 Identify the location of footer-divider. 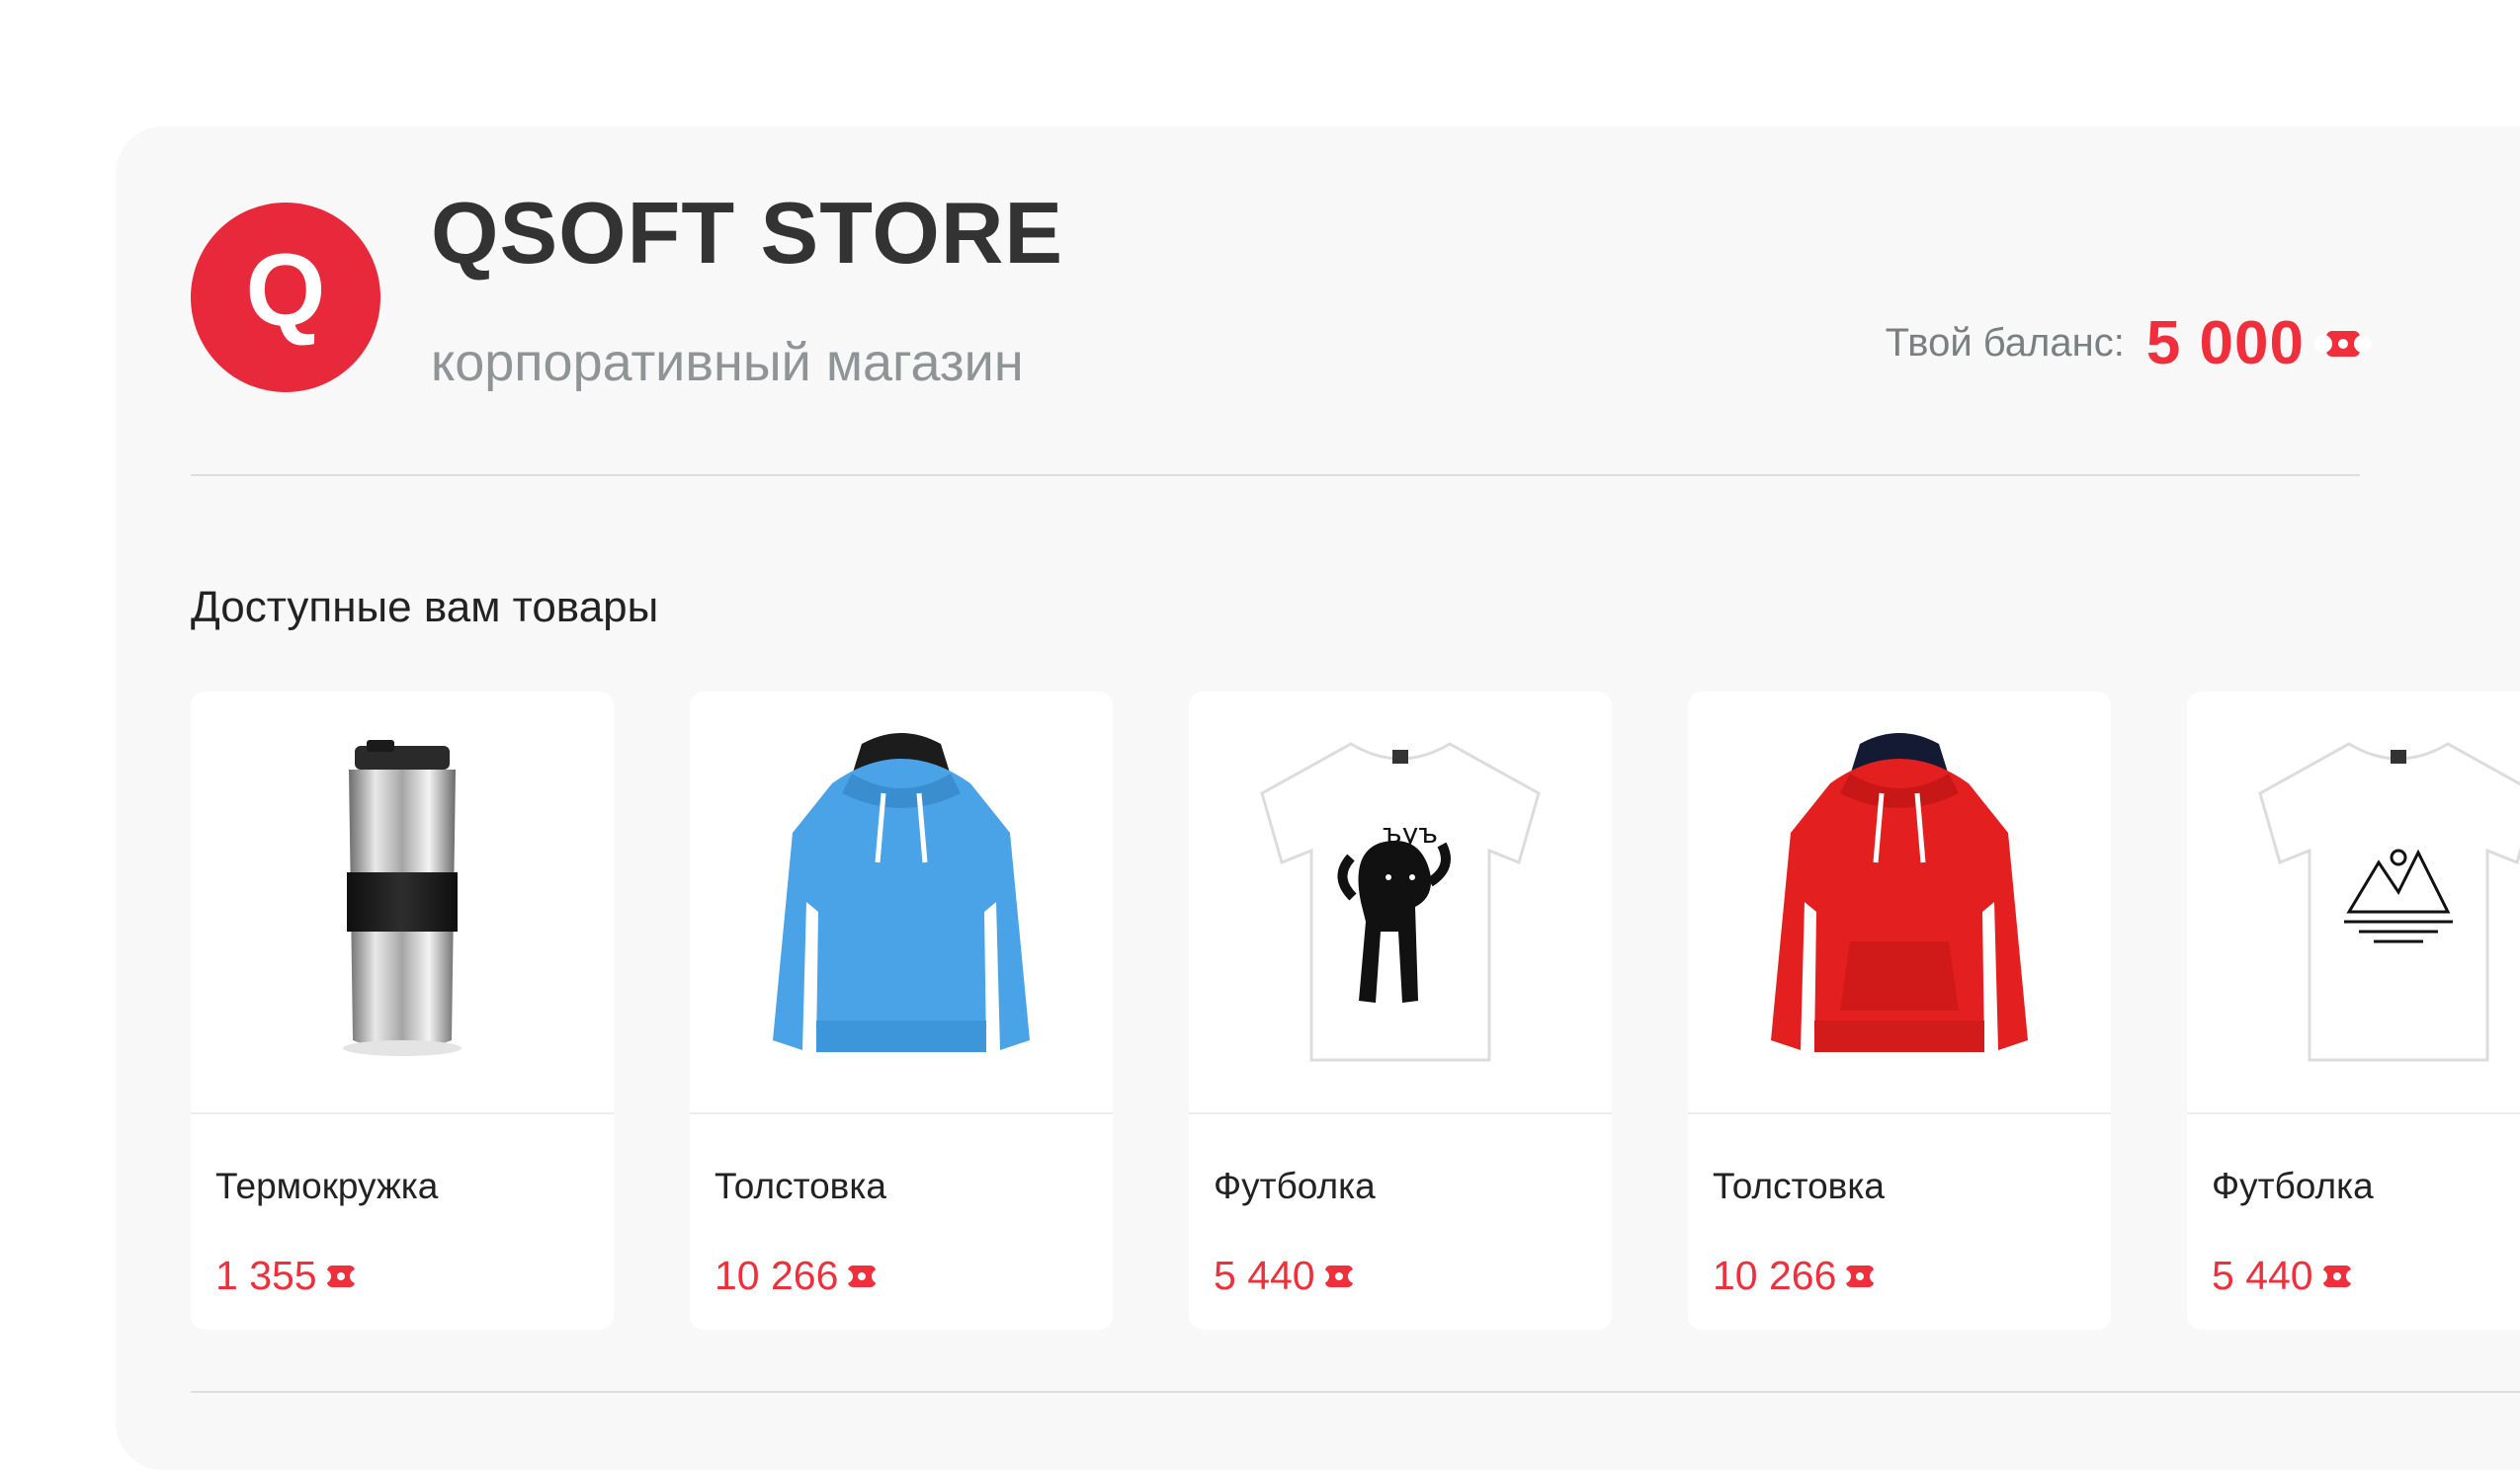
(1355, 1392).